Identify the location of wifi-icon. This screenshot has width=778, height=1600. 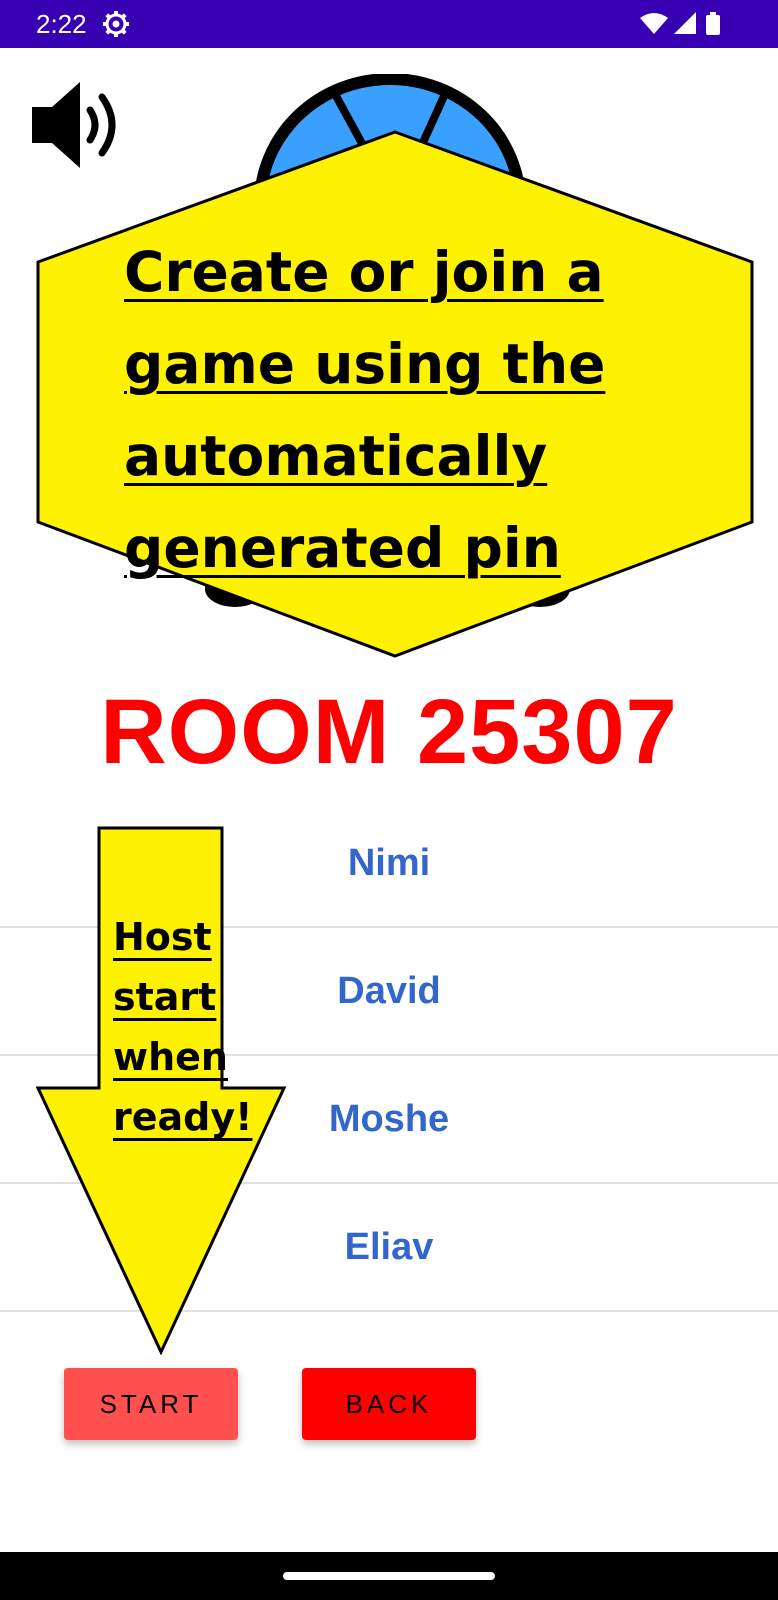
(654, 23).